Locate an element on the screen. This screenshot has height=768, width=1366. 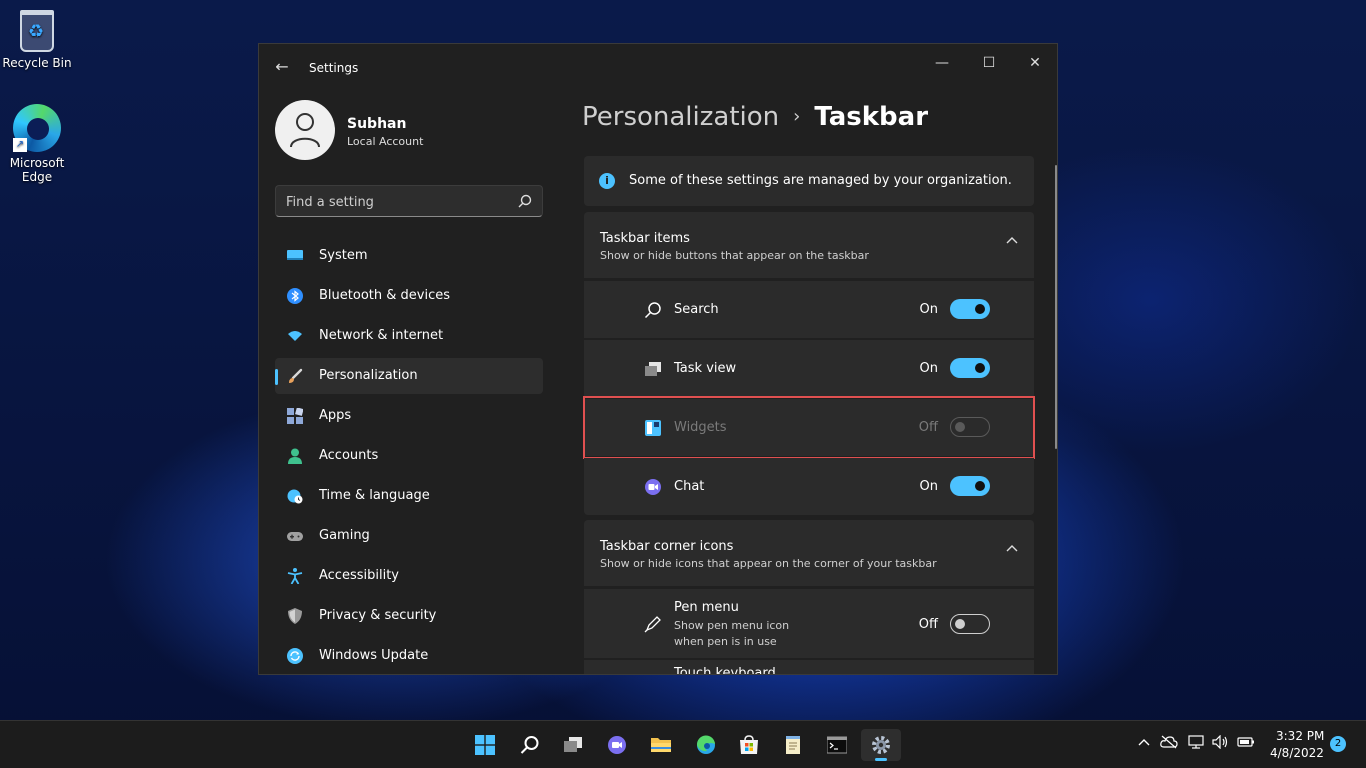
chat-icon is located at coordinates (653, 487).